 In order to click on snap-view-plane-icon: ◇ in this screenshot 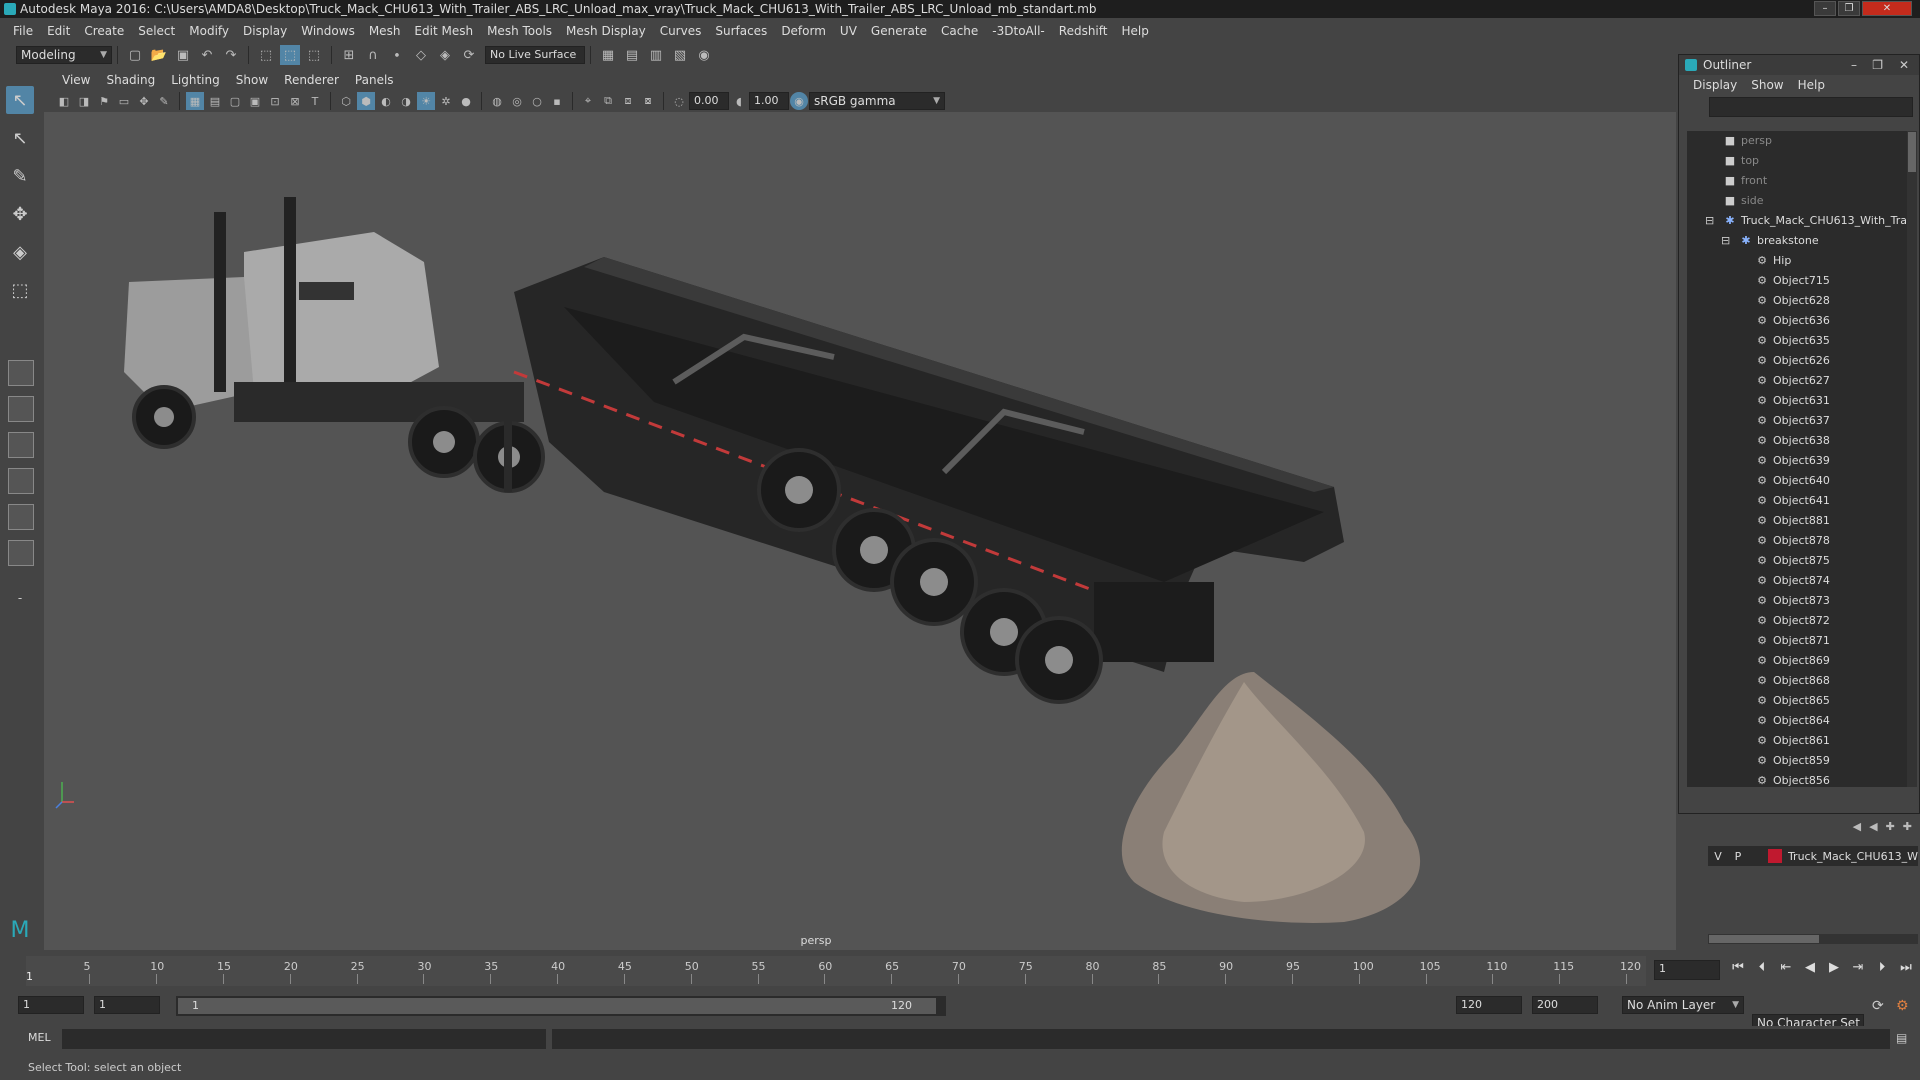, I will do `click(421, 55)`.